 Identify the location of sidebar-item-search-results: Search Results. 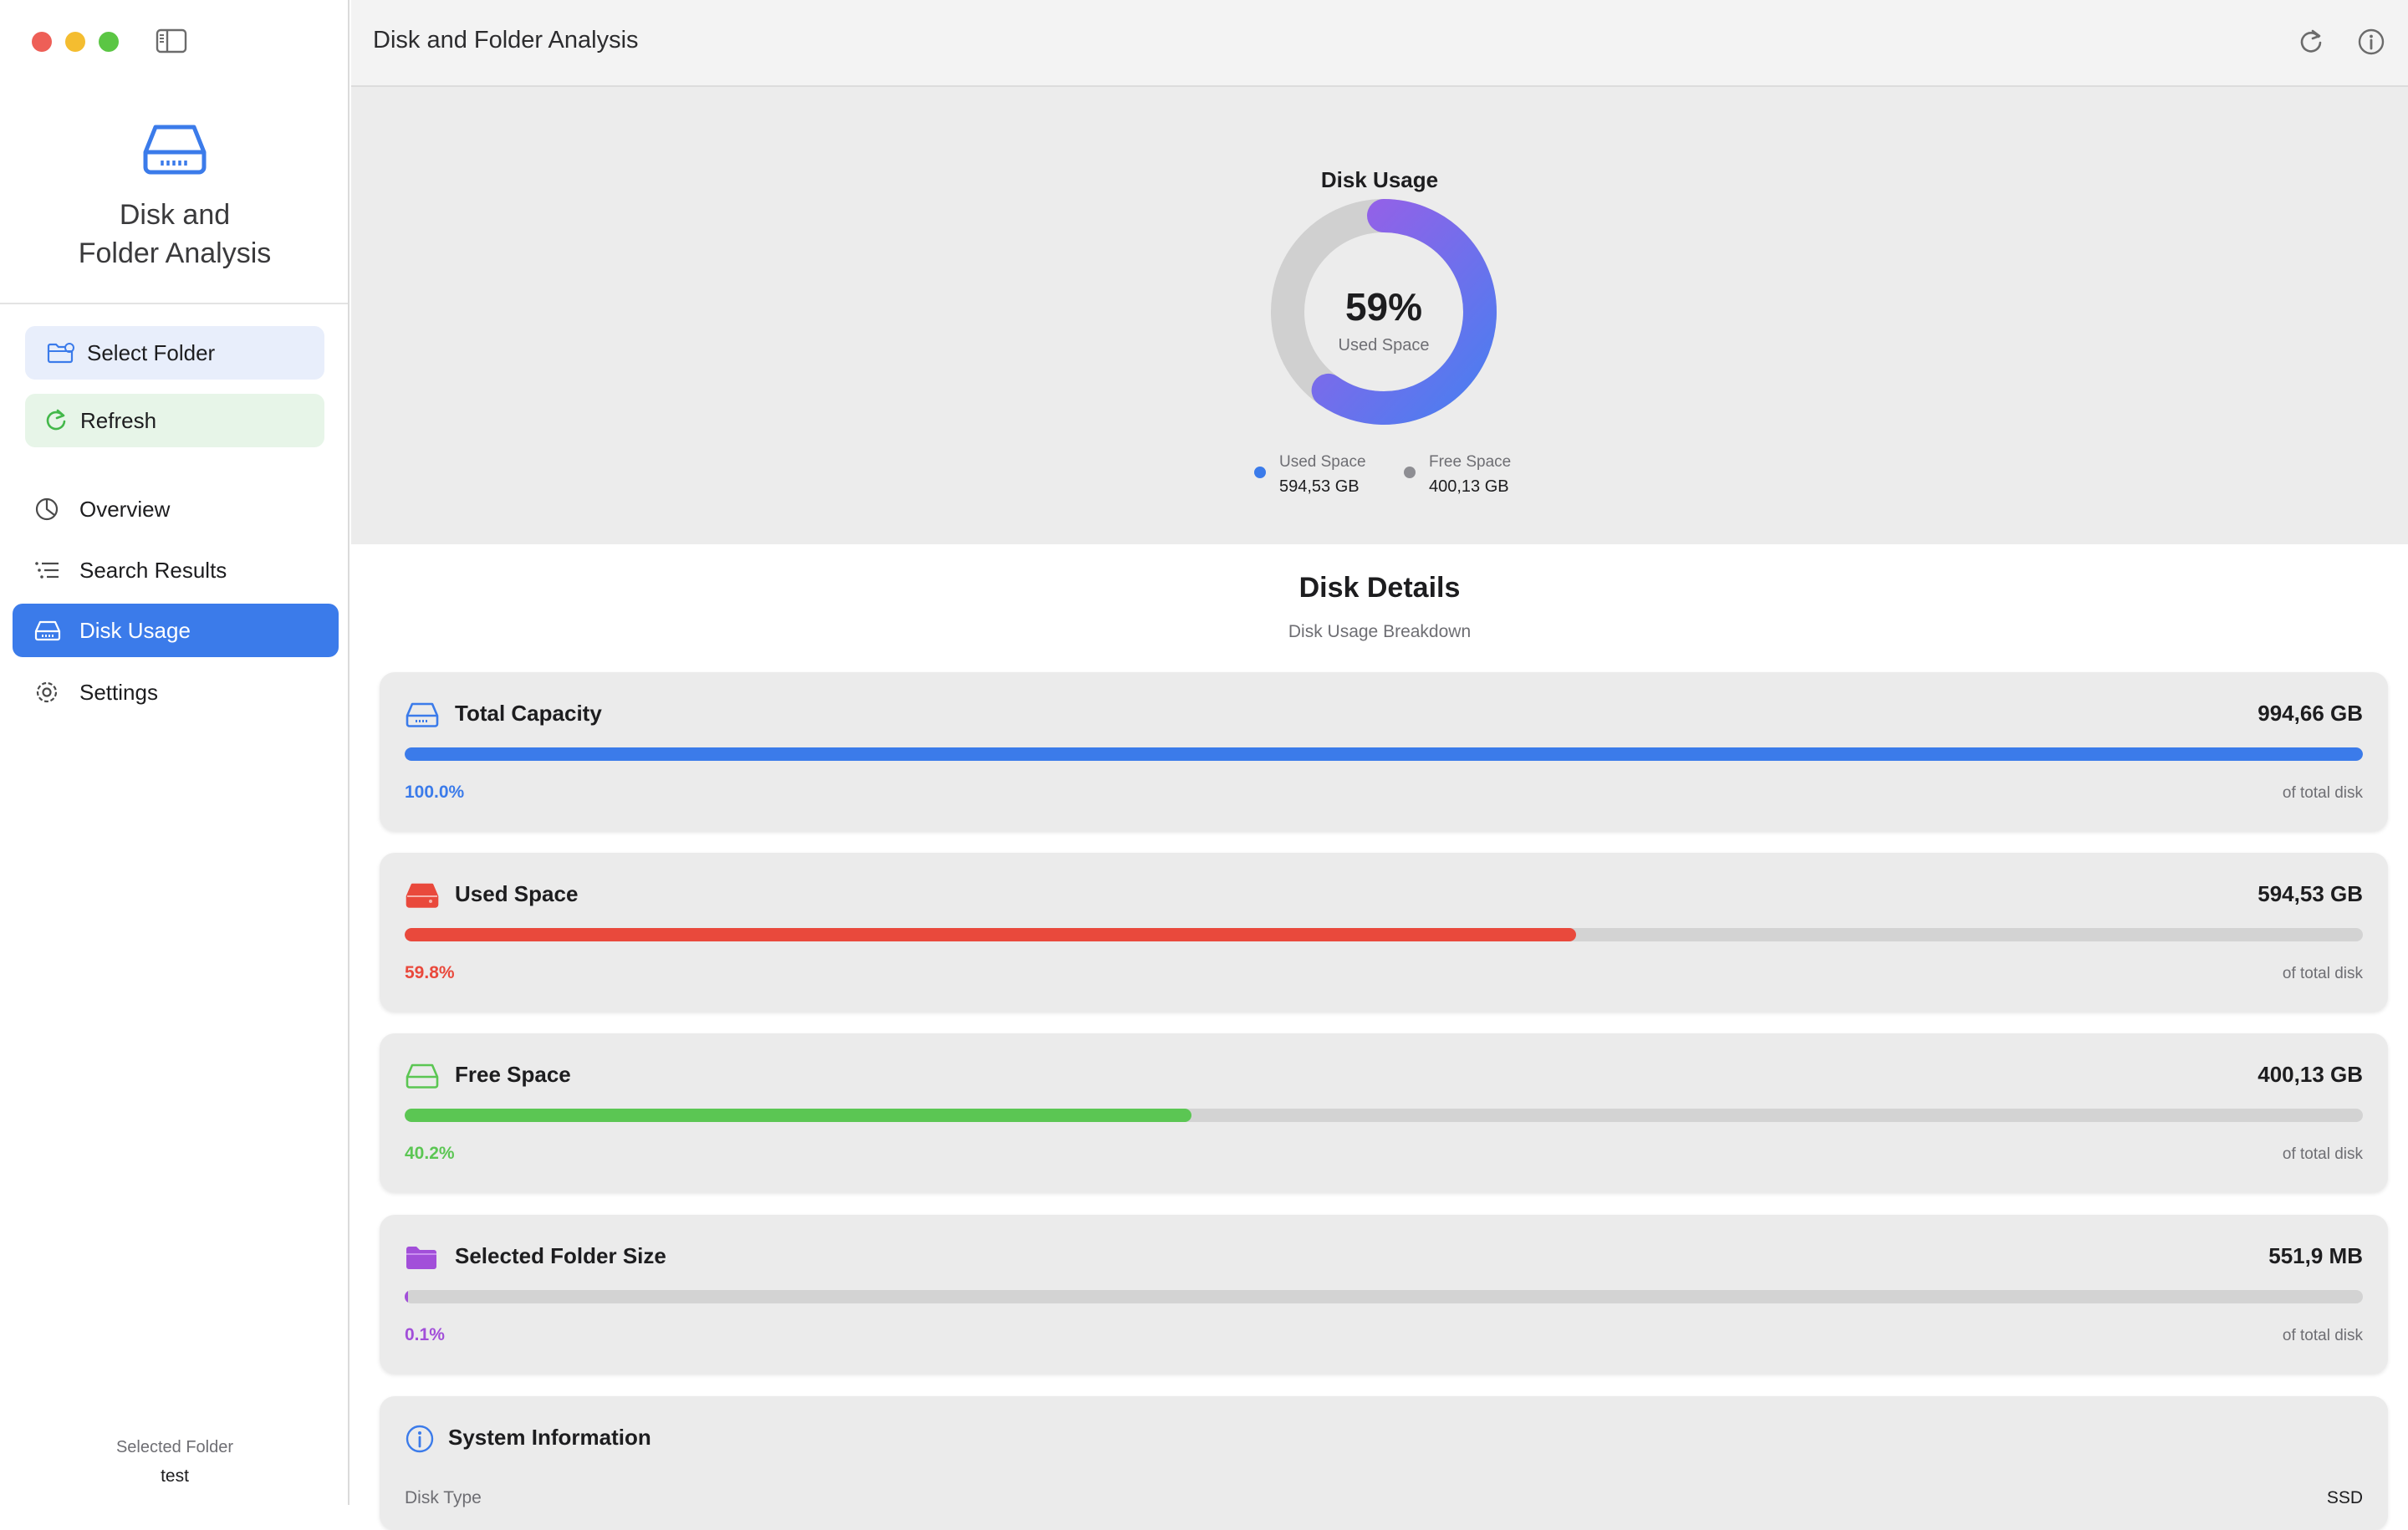
(176, 570).